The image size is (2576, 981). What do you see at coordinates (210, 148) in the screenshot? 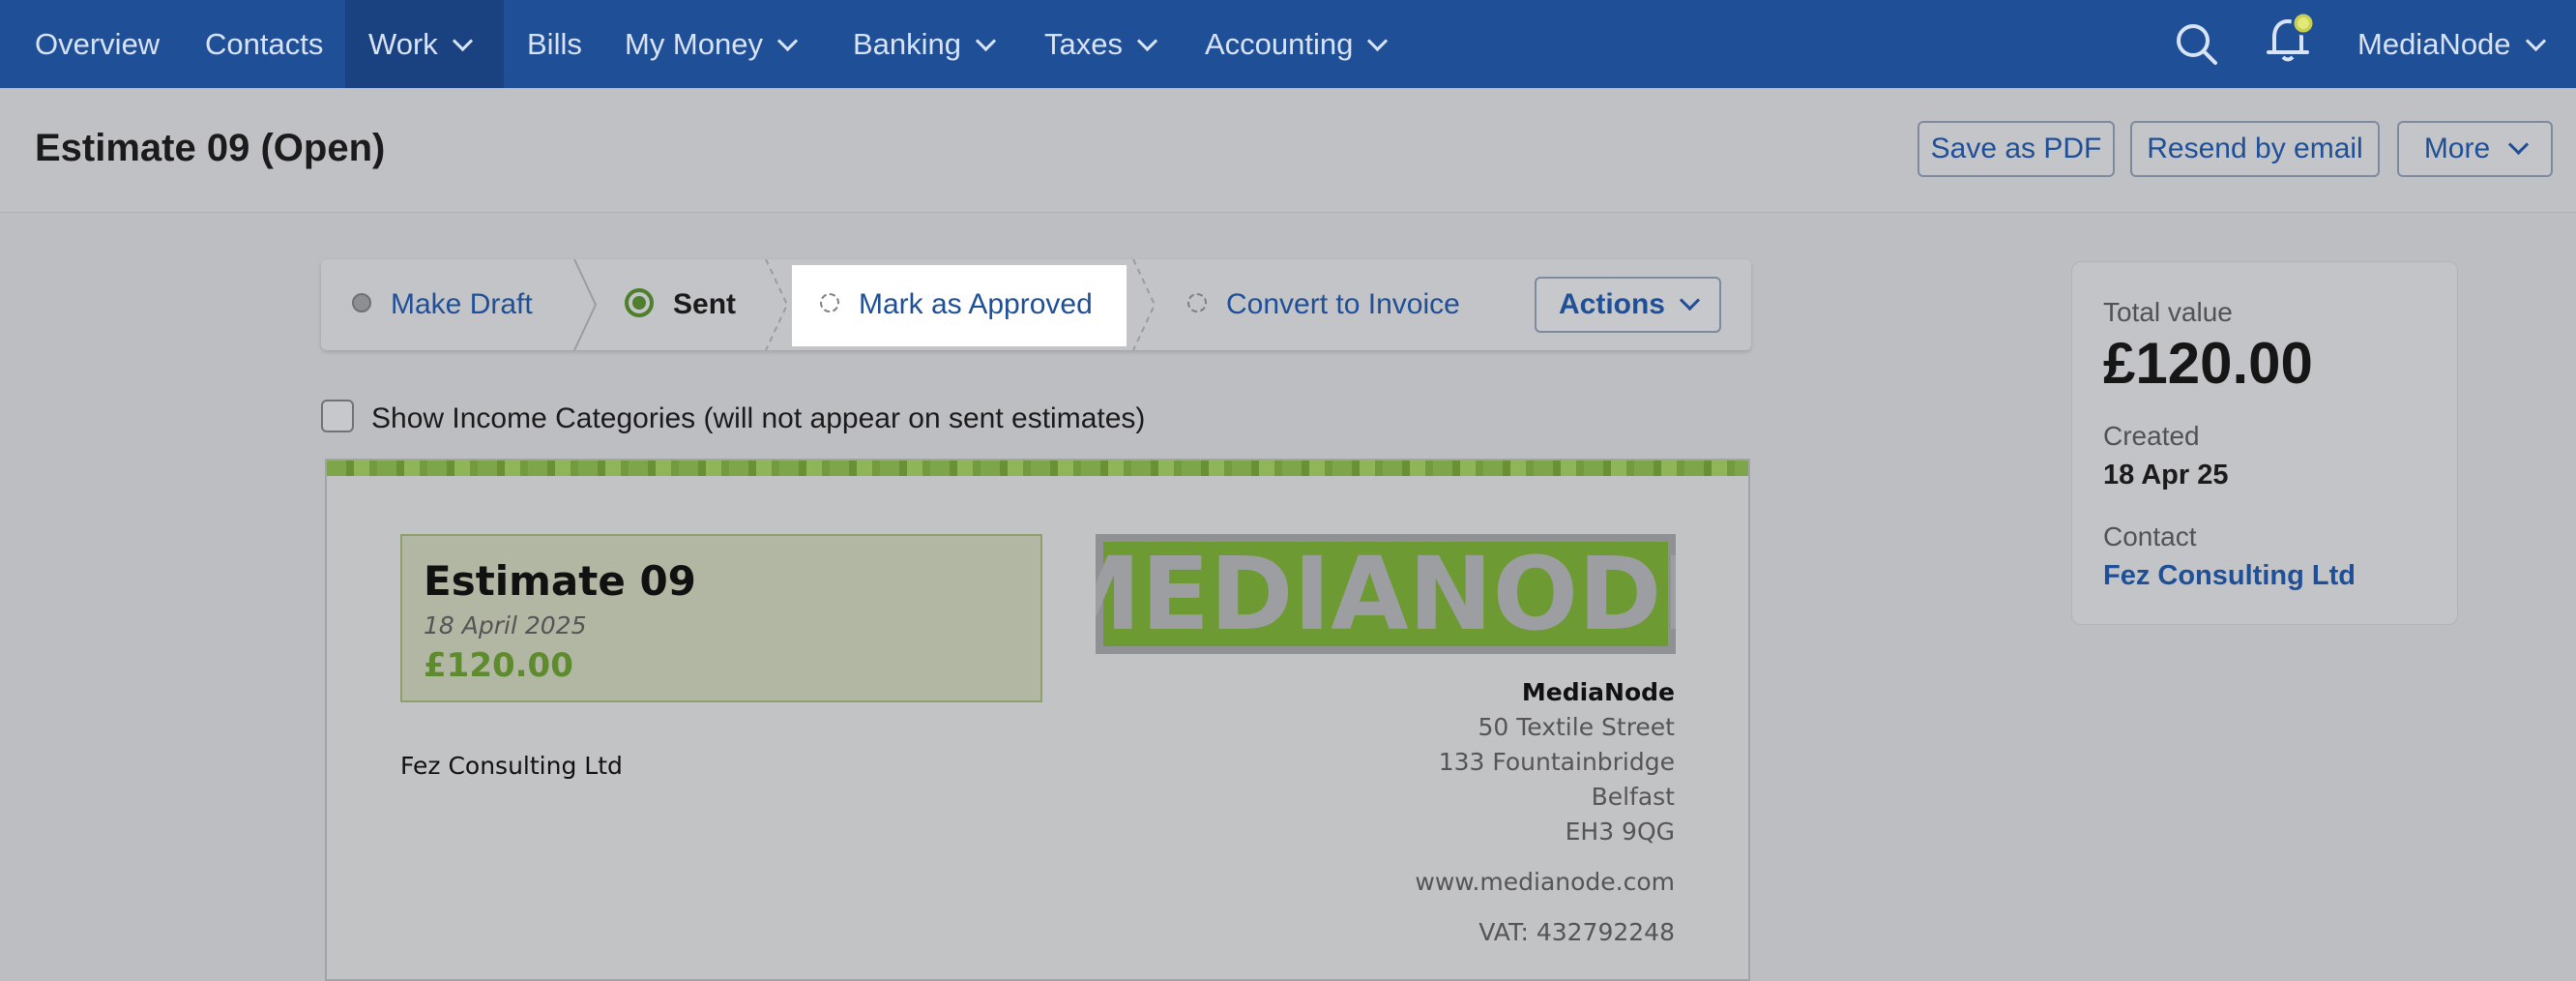
I see `page-title: Estimate 09 (Open)` at bounding box center [210, 148].